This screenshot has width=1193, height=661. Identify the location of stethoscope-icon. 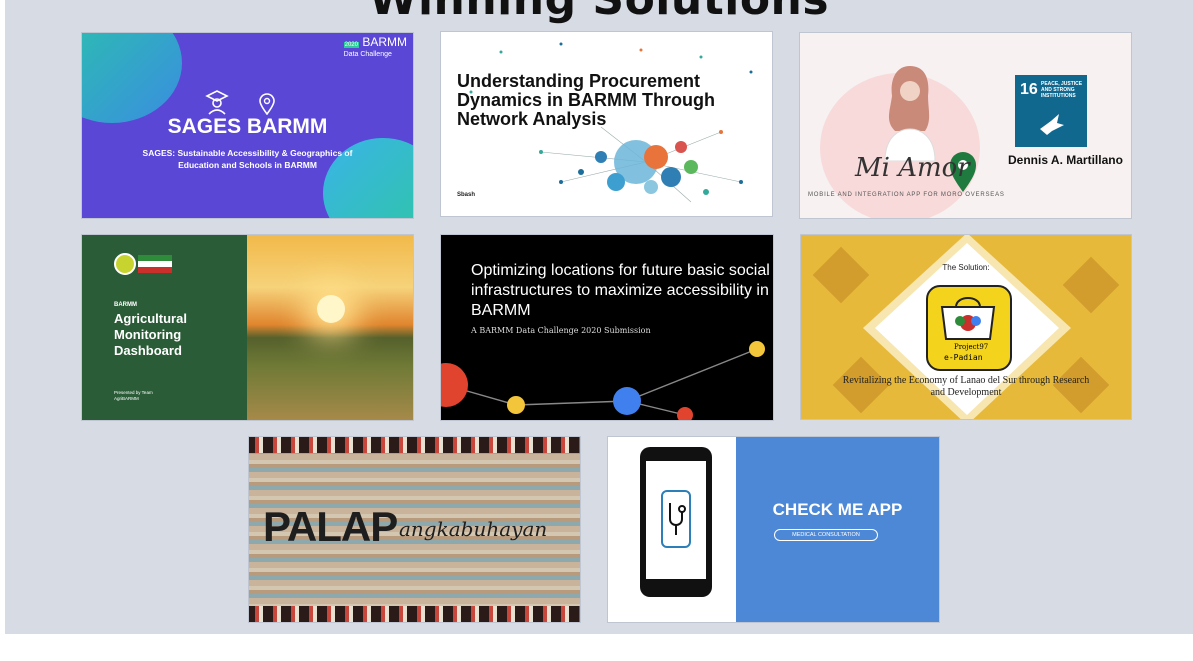
(676, 519).